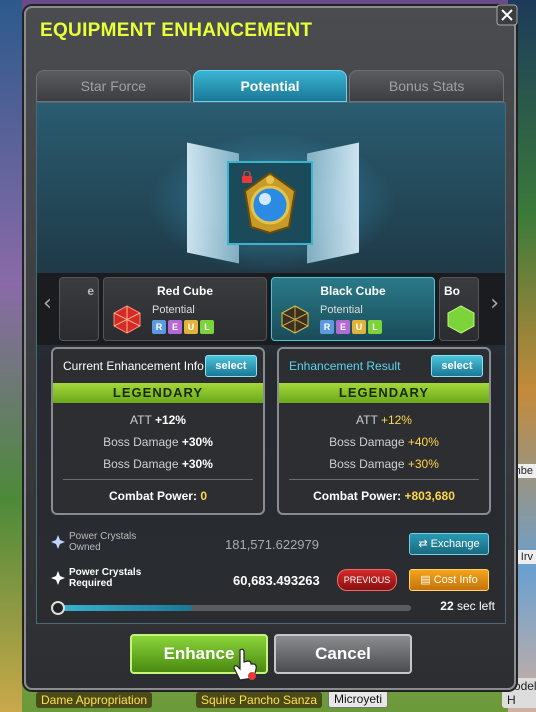 The height and width of the screenshot is (712, 536). I want to click on crystals-required-value: 60,683.493263, so click(276, 580).